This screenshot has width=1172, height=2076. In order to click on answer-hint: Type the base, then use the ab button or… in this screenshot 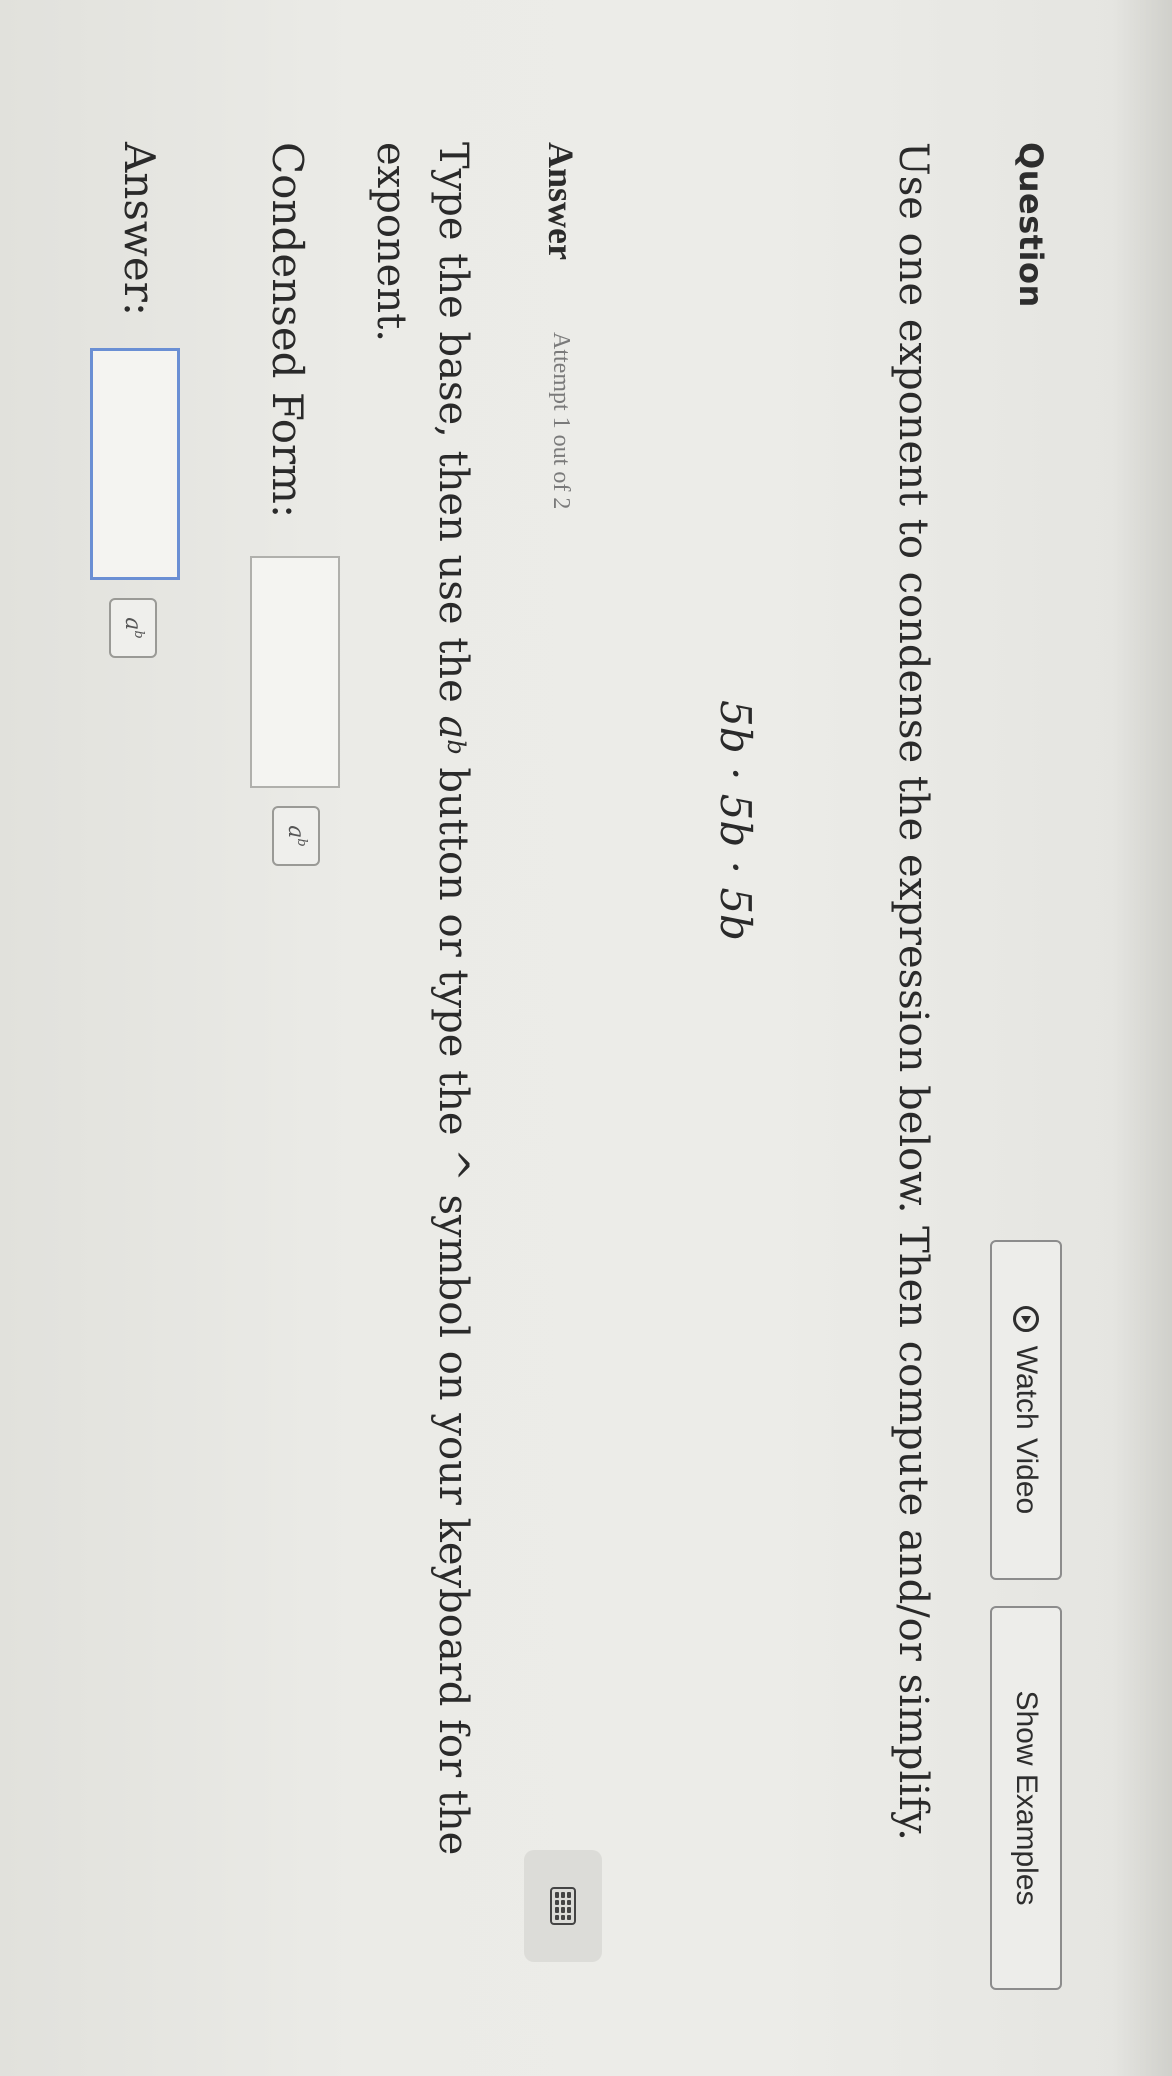, I will do `click(422, 1002)`.